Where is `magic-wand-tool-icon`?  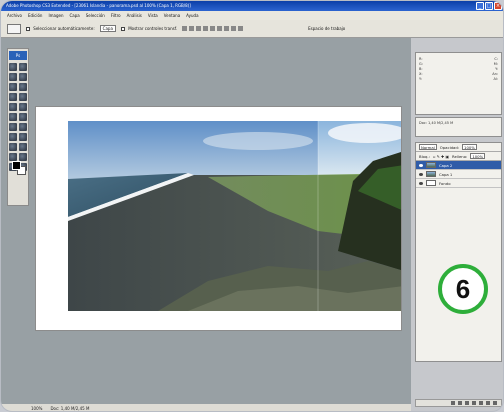
magic-wand-tool-icon is located at coordinates (23, 77).